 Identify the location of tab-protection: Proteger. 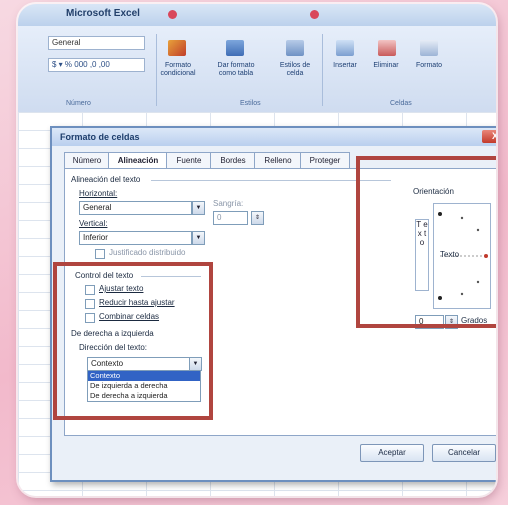
(325, 160).